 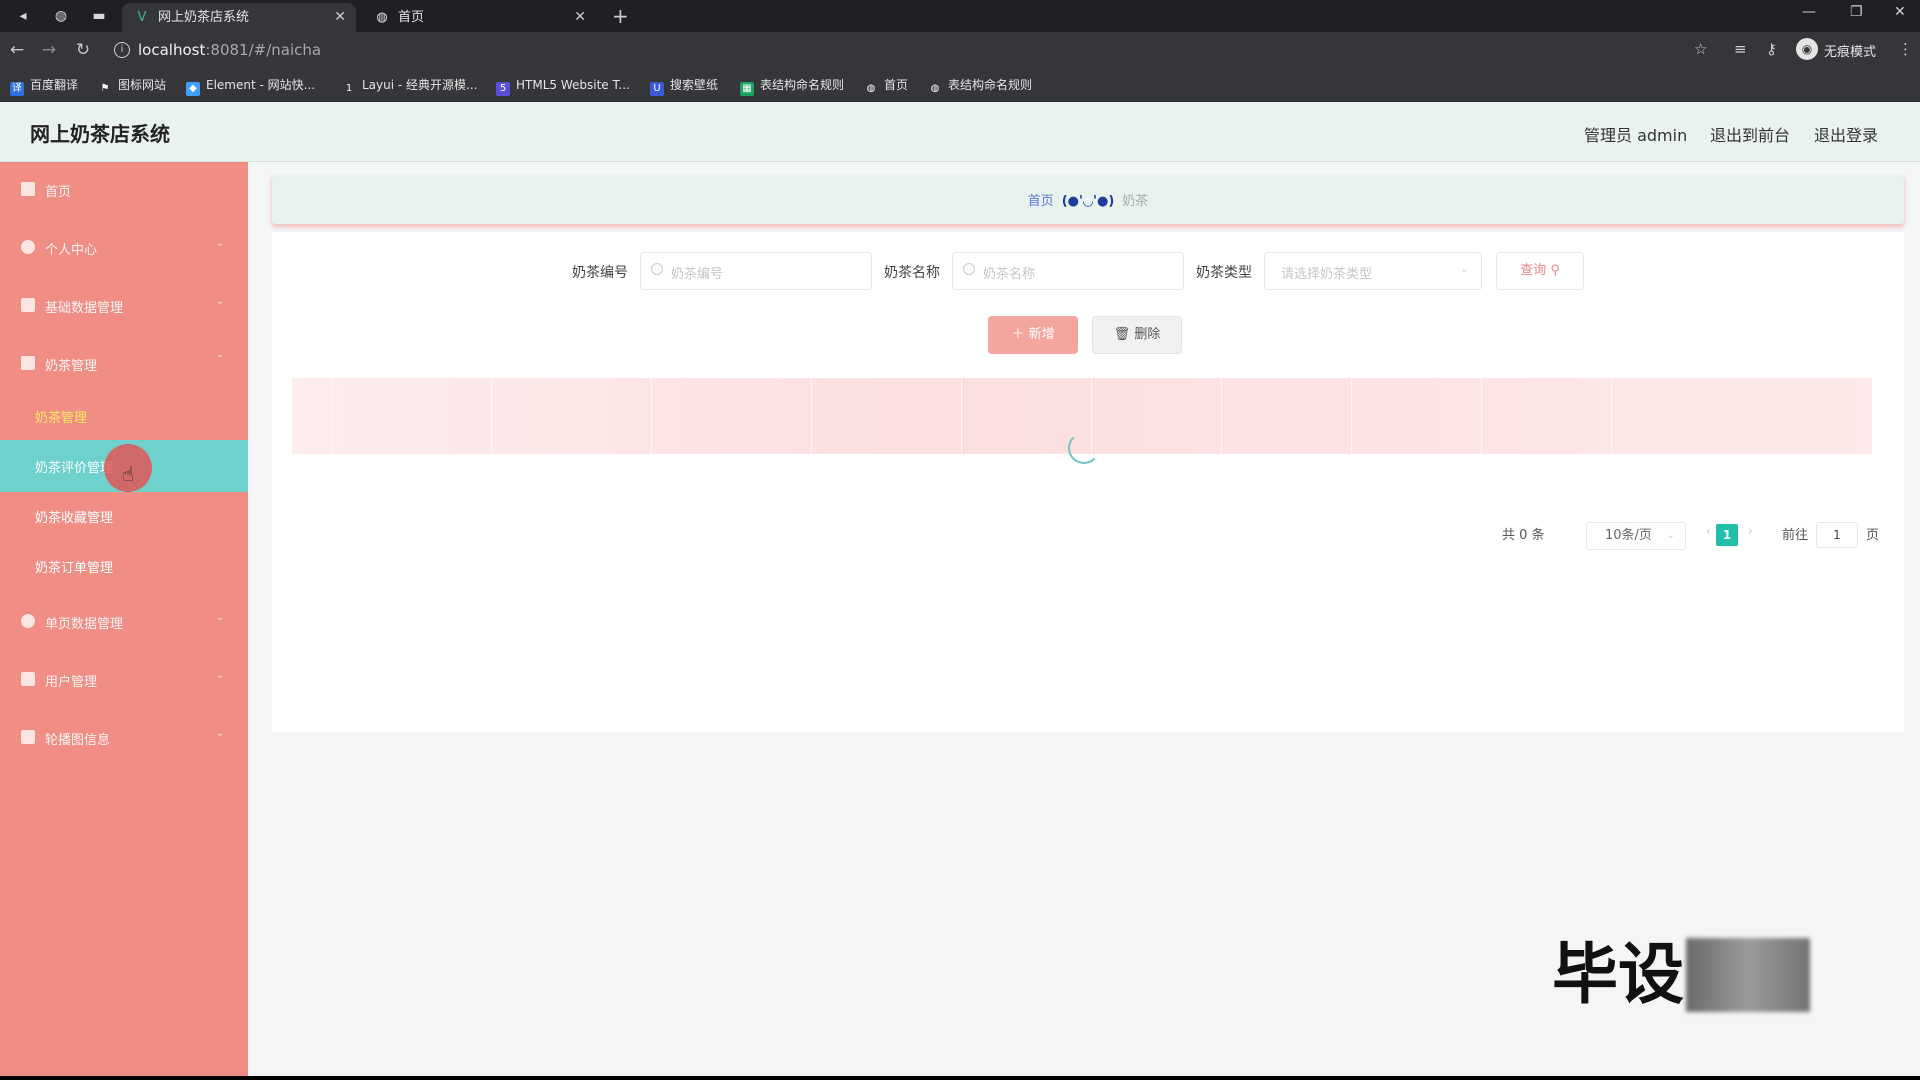 What do you see at coordinates (132, 85) in the screenshot?
I see `bookmark-item: ⚑ 图标网站` at bounding box center [132, 85].